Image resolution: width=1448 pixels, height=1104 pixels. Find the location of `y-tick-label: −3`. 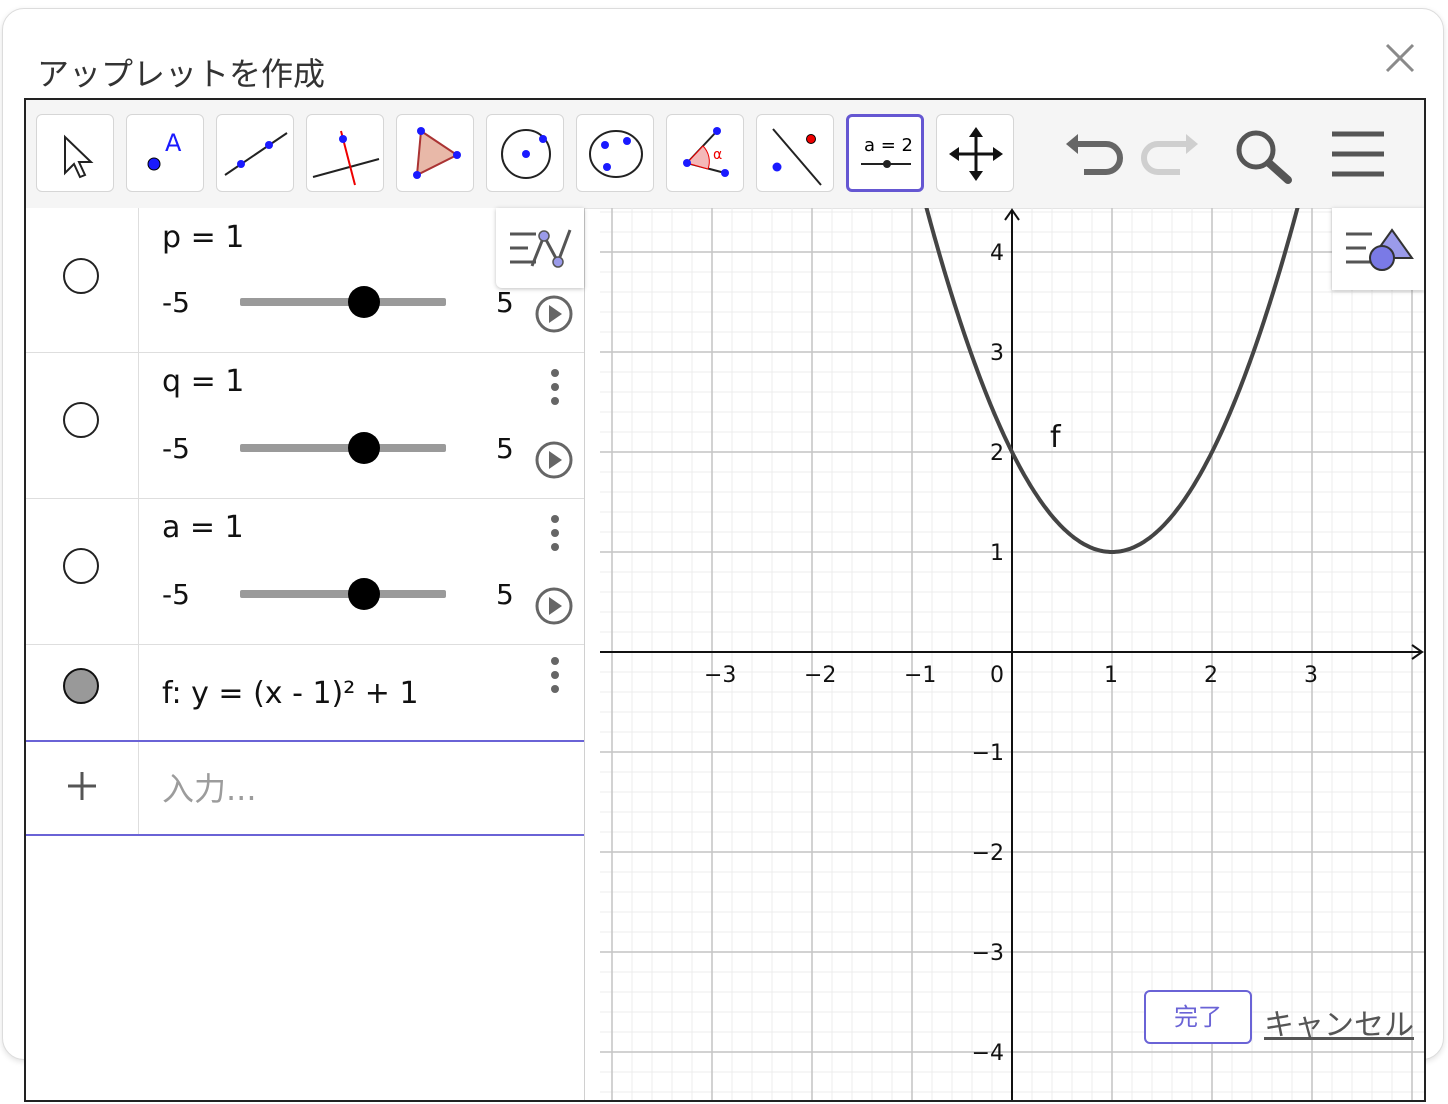

y-tick-label: −3 is located at coordinates (988, 953).